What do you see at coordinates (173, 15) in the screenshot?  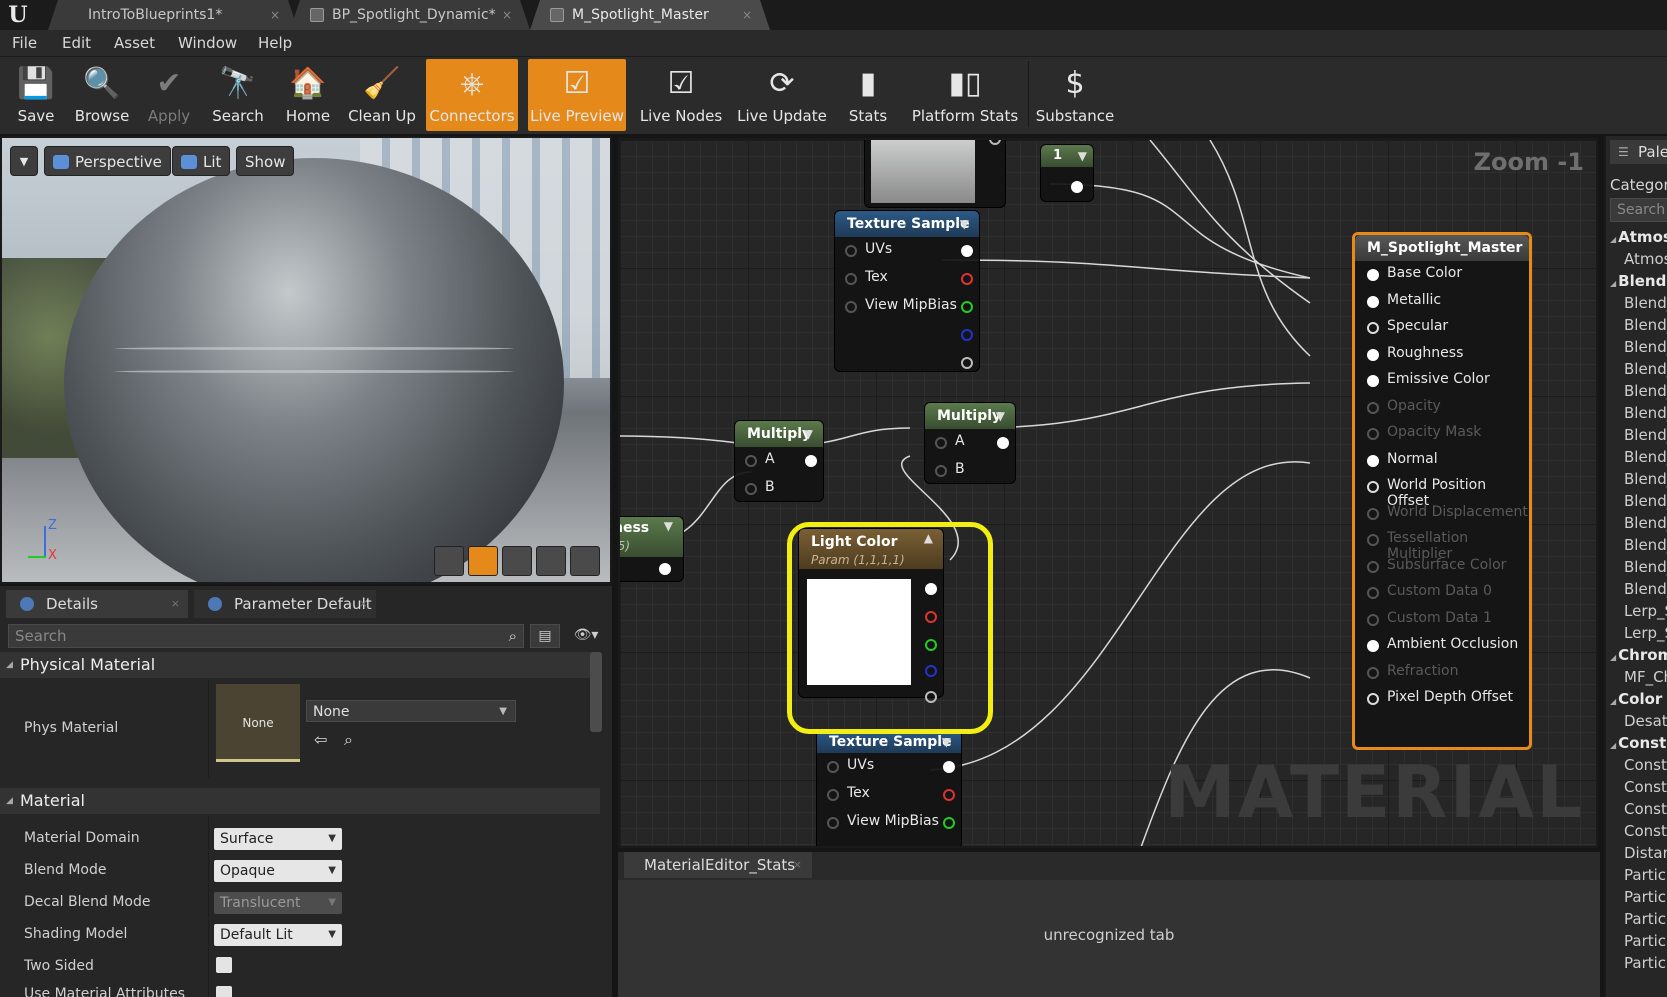 I see `tab-intro-to-blueprints: IntroToBlueprints1* ×` at bounding box center [173, 15].